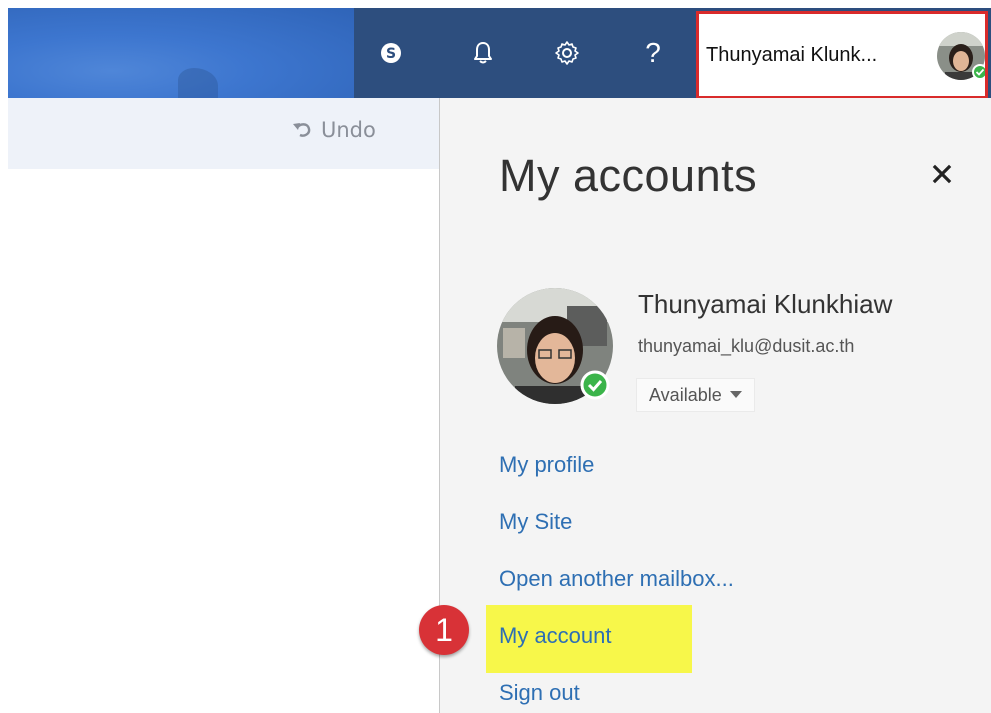 This screenshot has height=713, width=991. What do you see at coordinates (555, 636) in the screenshot?
I see `my-account-link: My account` at bounding box center [555, 636].